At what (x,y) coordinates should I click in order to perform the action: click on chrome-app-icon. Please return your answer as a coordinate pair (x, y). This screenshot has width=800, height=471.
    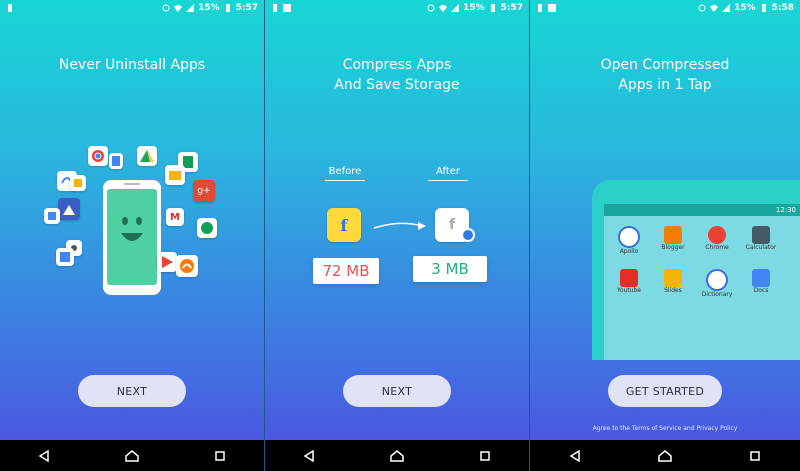
    Looking at the image, I should click on (98, 156).